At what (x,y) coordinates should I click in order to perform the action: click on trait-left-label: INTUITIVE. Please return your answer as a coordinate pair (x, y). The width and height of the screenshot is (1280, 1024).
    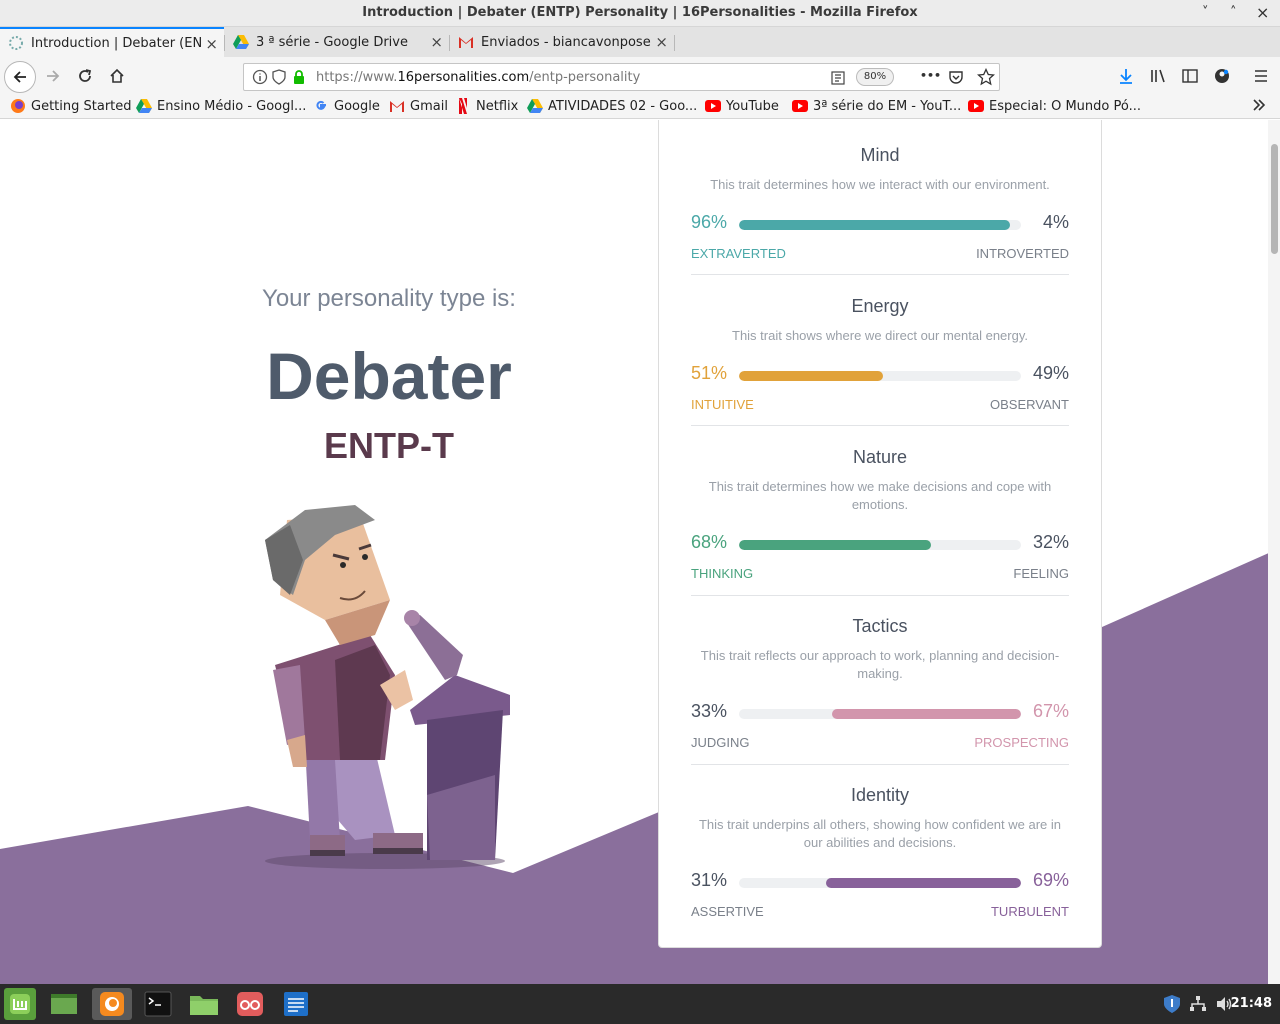
    Looking at the image, I should click on (722, 404).